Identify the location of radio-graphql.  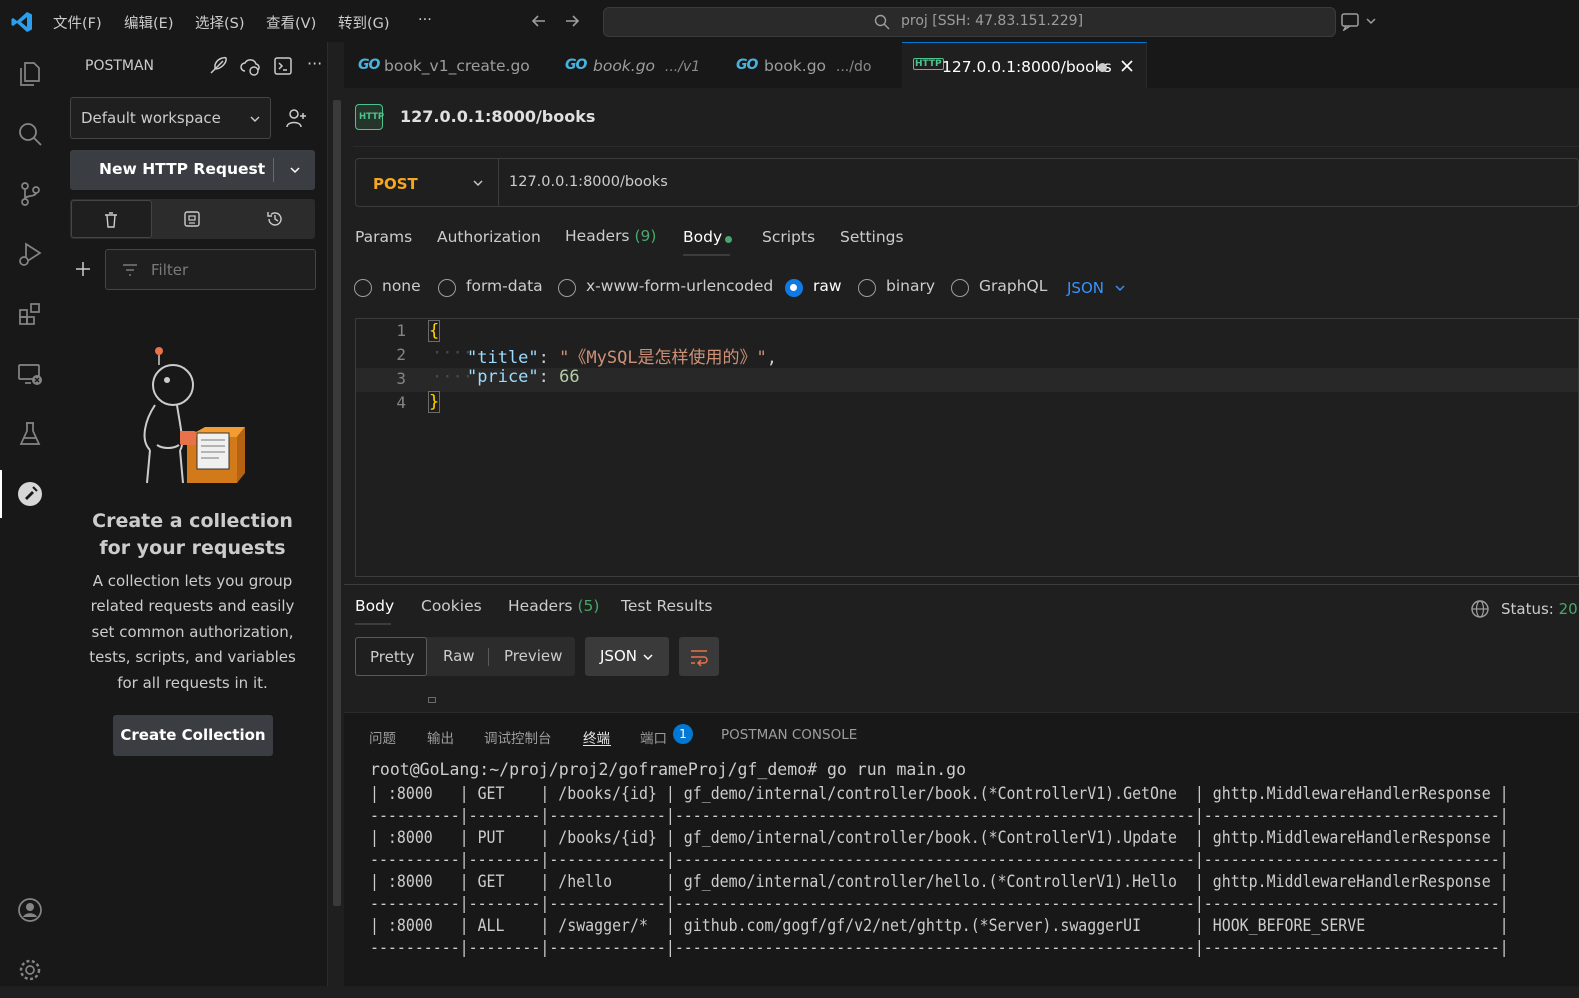
(960, 288).